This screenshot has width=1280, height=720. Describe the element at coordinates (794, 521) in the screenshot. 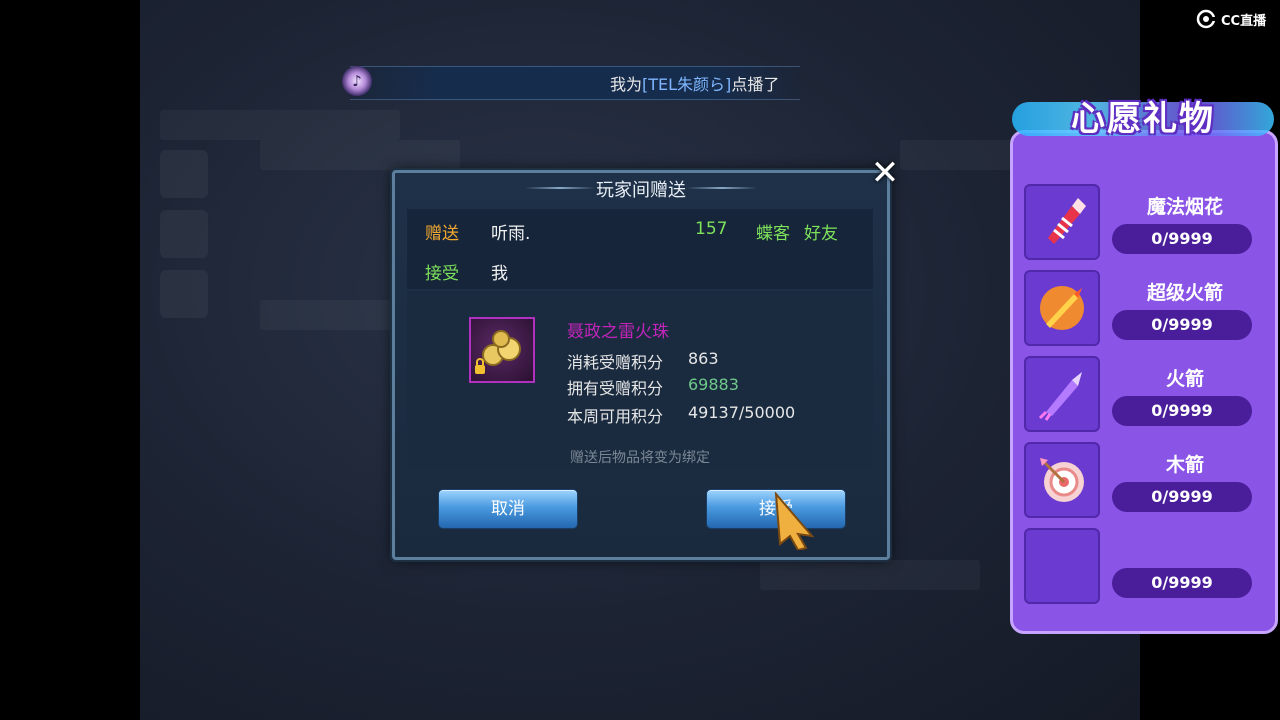

I see `cursor-icon` at that location.